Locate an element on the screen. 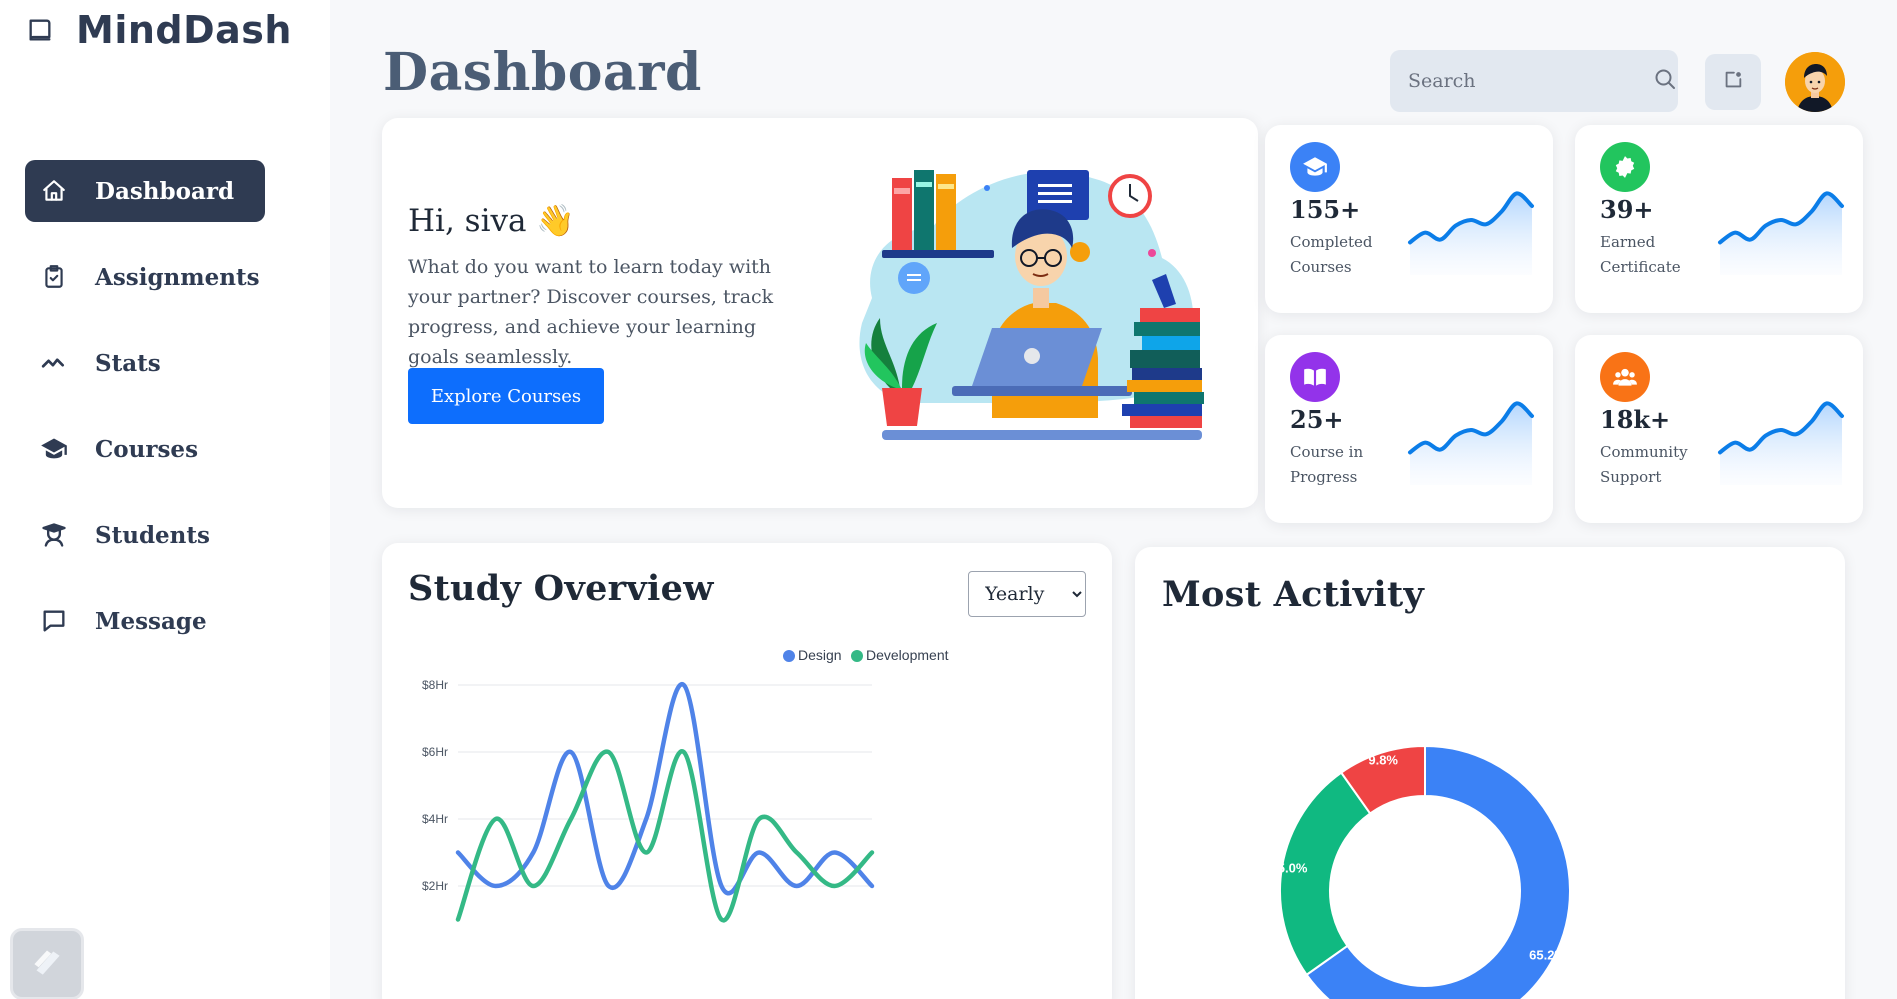 This screenshot has height=999, width=1897. sidebar-item-label: Assignments is located at coordinates (177, 277).